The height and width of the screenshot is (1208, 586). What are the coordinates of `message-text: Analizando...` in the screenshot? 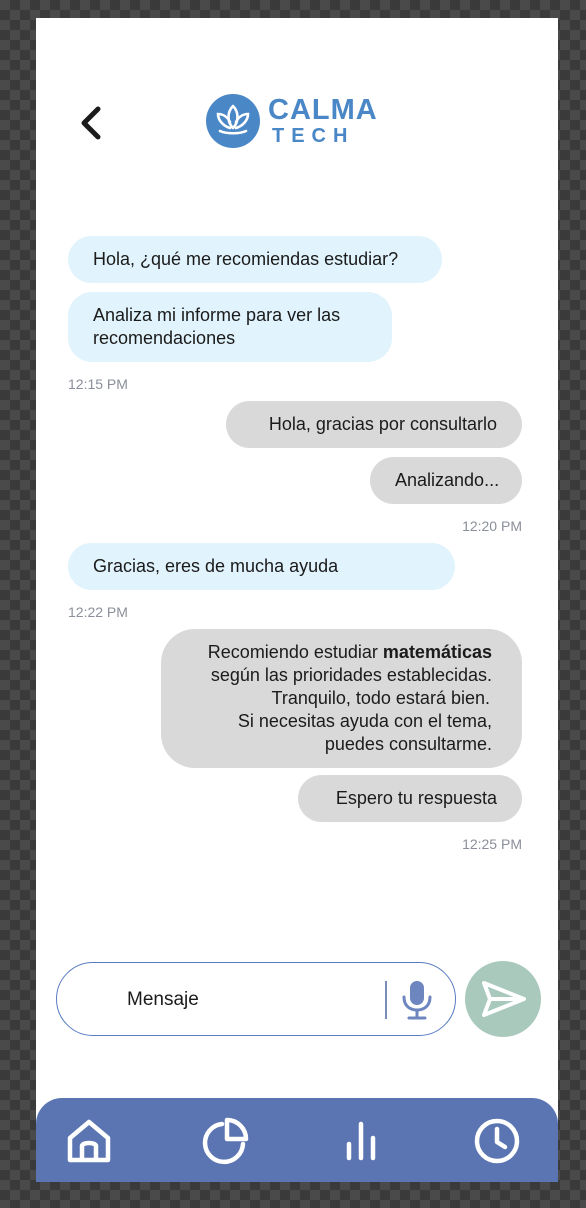 It's located at (447, 480).